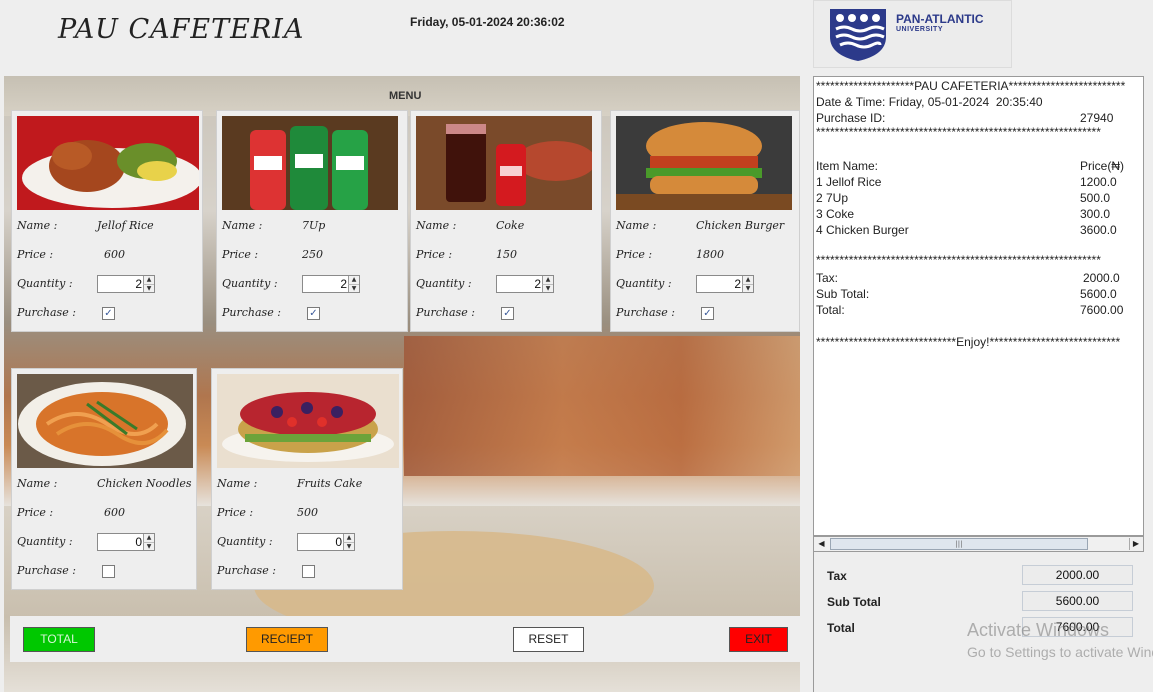 The height and width of the screenshot is (692, 1153). What do you see at coordinates (108, 163) in the screenshot?
I see `jollof-rice-photo` at bounding box center [108, 163].